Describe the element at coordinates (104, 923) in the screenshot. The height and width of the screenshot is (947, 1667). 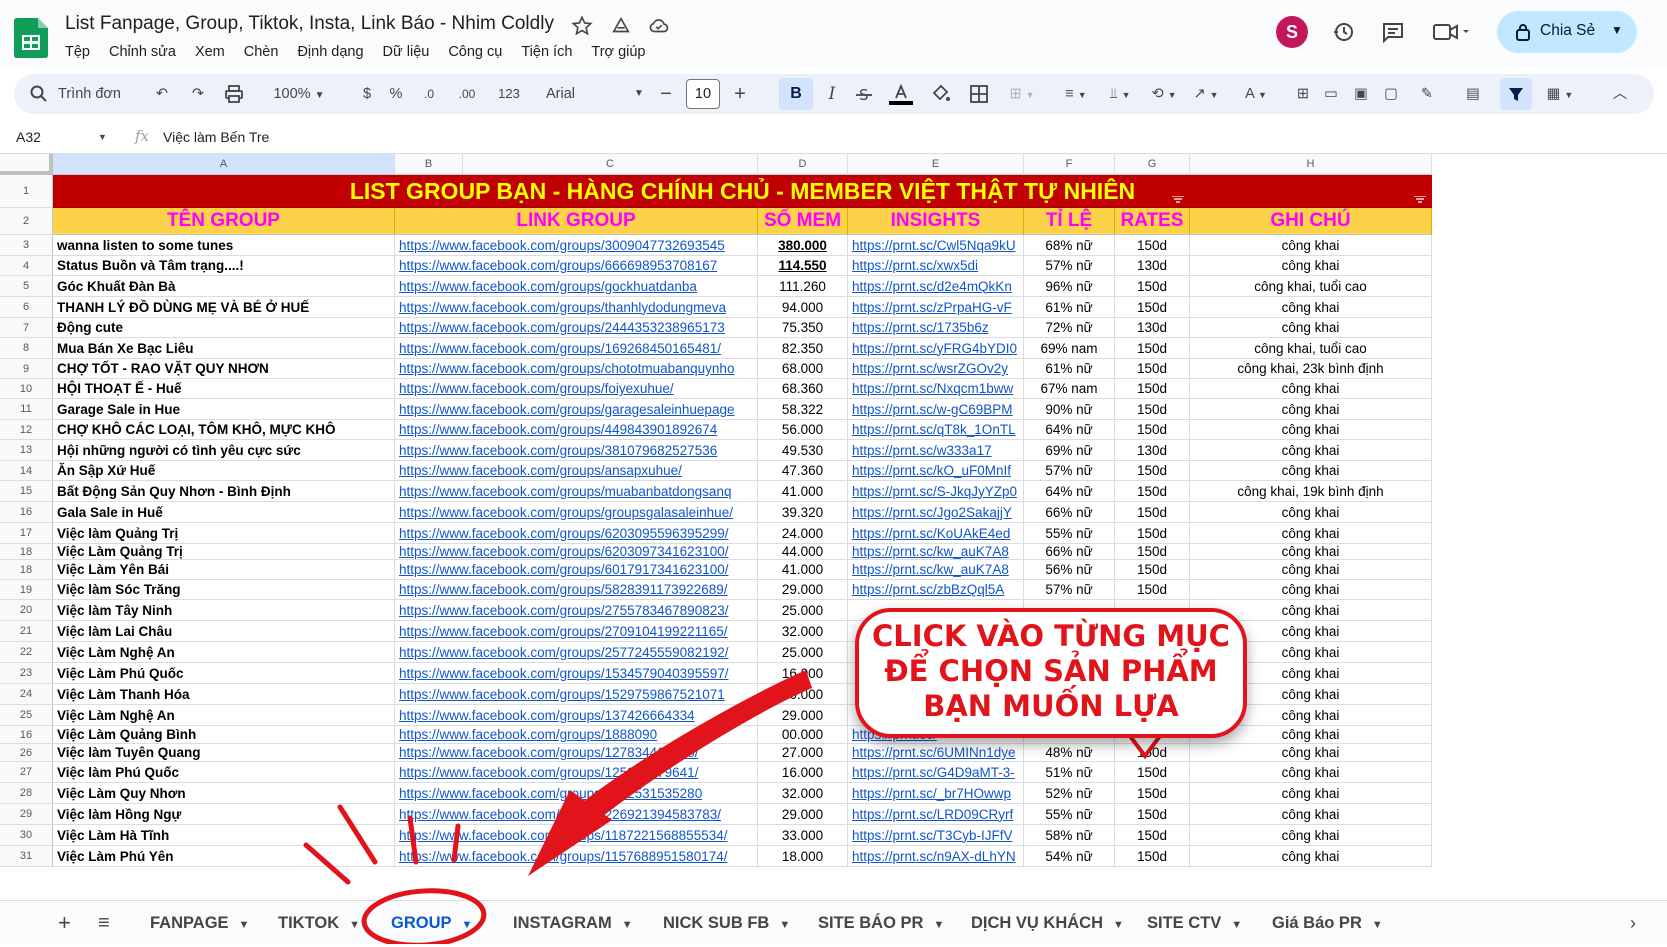
I see `all-sheets-icon: ≡` at that location.